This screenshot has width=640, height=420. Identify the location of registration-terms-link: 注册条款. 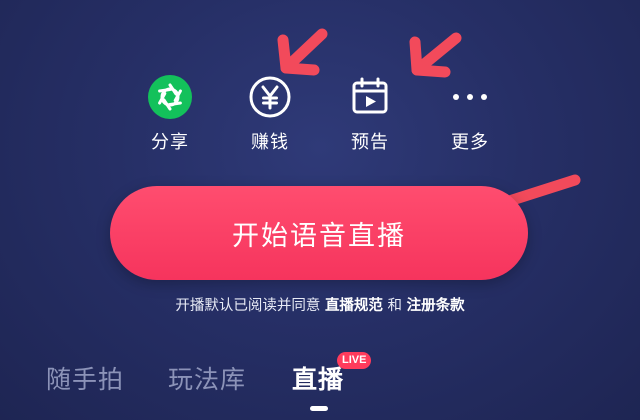
(436, 306).